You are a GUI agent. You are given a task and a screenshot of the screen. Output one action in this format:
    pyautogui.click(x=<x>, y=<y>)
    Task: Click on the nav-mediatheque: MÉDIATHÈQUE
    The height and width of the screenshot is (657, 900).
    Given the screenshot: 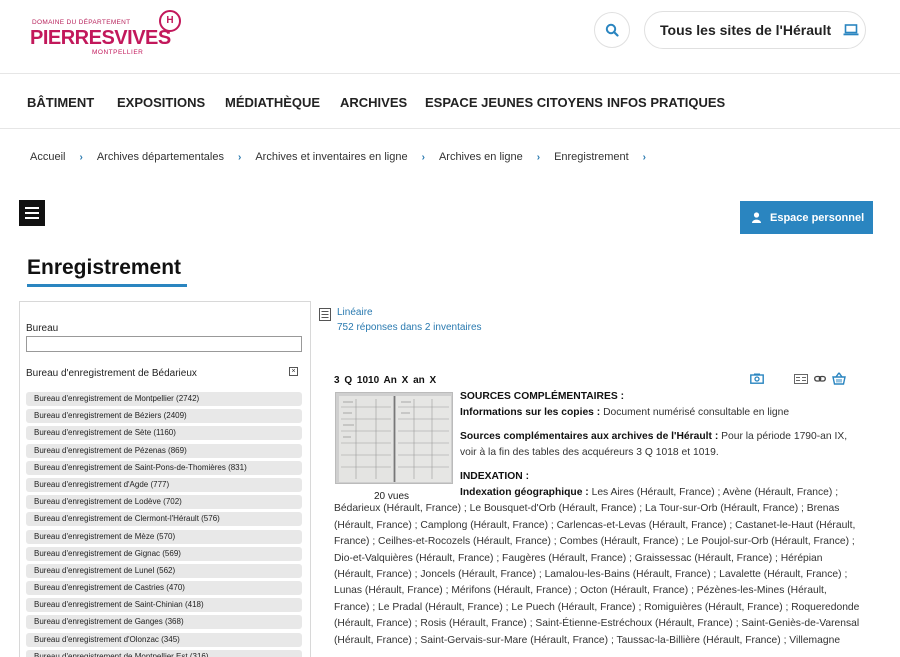 What is the action you would take?
    pyautogui.click(x=272, y=102)
    